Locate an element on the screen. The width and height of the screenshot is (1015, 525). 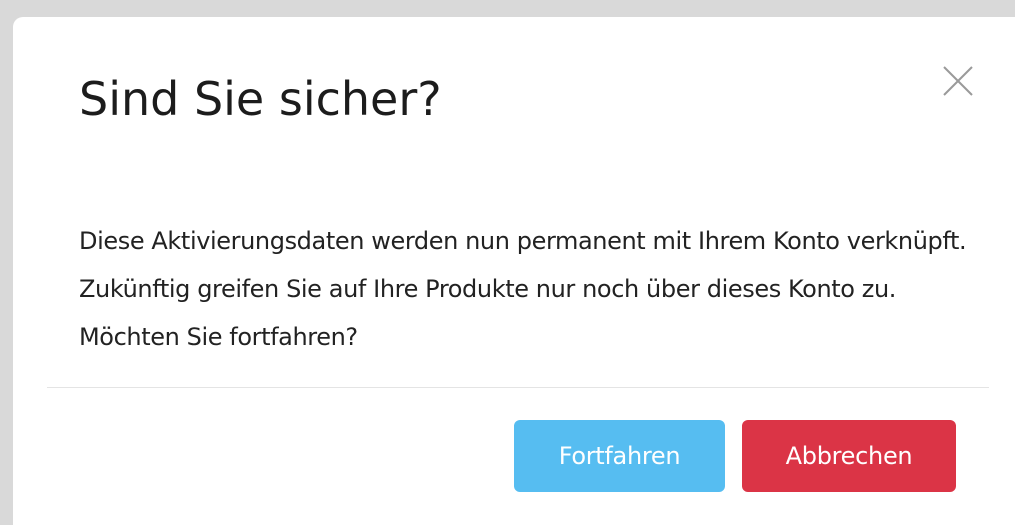
footer-divider is located at coordinates (518, 387).